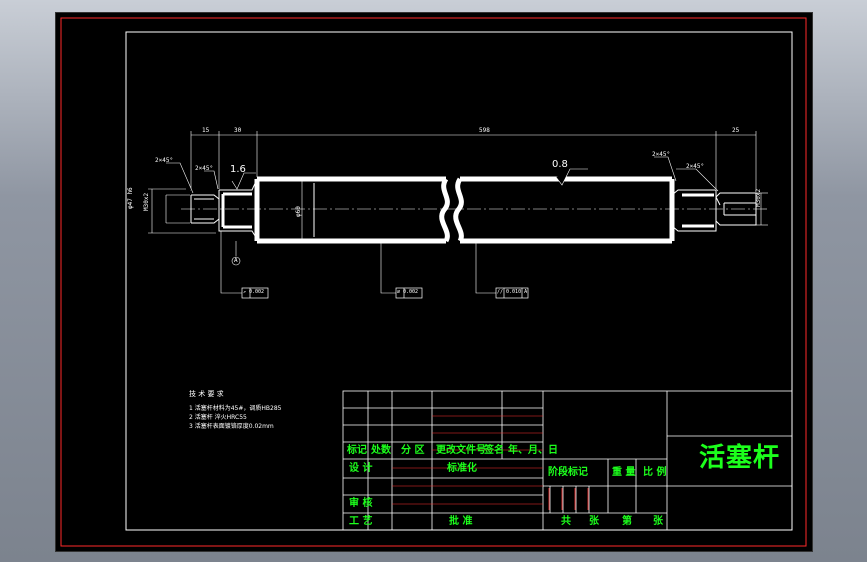  Describe the element at coordinates (655, 472) in the screenshot. I see `scale-label: 比 例` at that location.